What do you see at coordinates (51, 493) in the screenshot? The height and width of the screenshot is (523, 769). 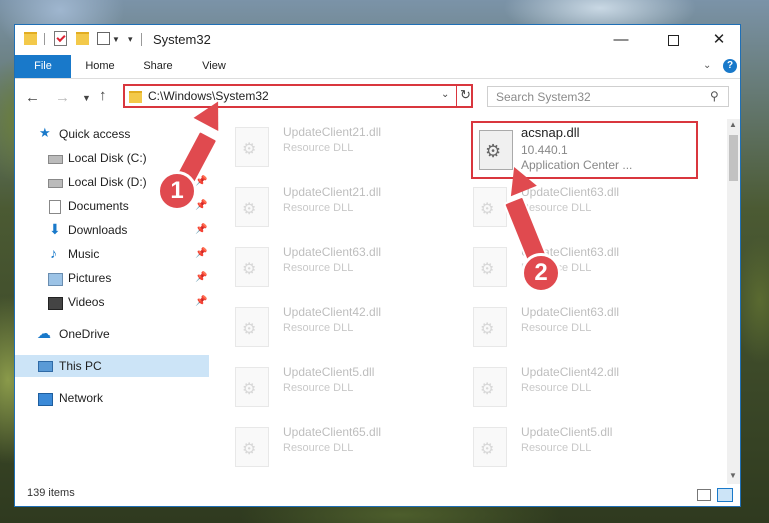 I see `item-count: 139 items` at bounding box center [51, 493].